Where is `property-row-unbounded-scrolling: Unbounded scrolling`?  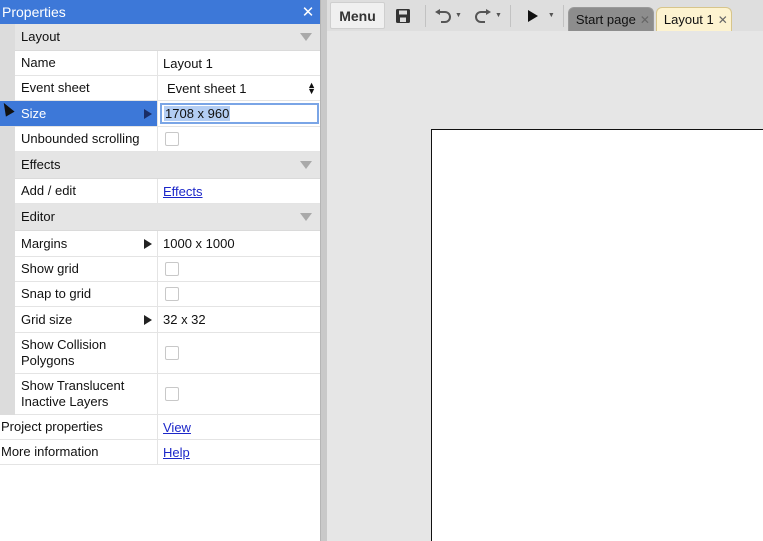
property-row-unbounded-scrolling: Unbounded scrolling is located at coordinates (160, 139).